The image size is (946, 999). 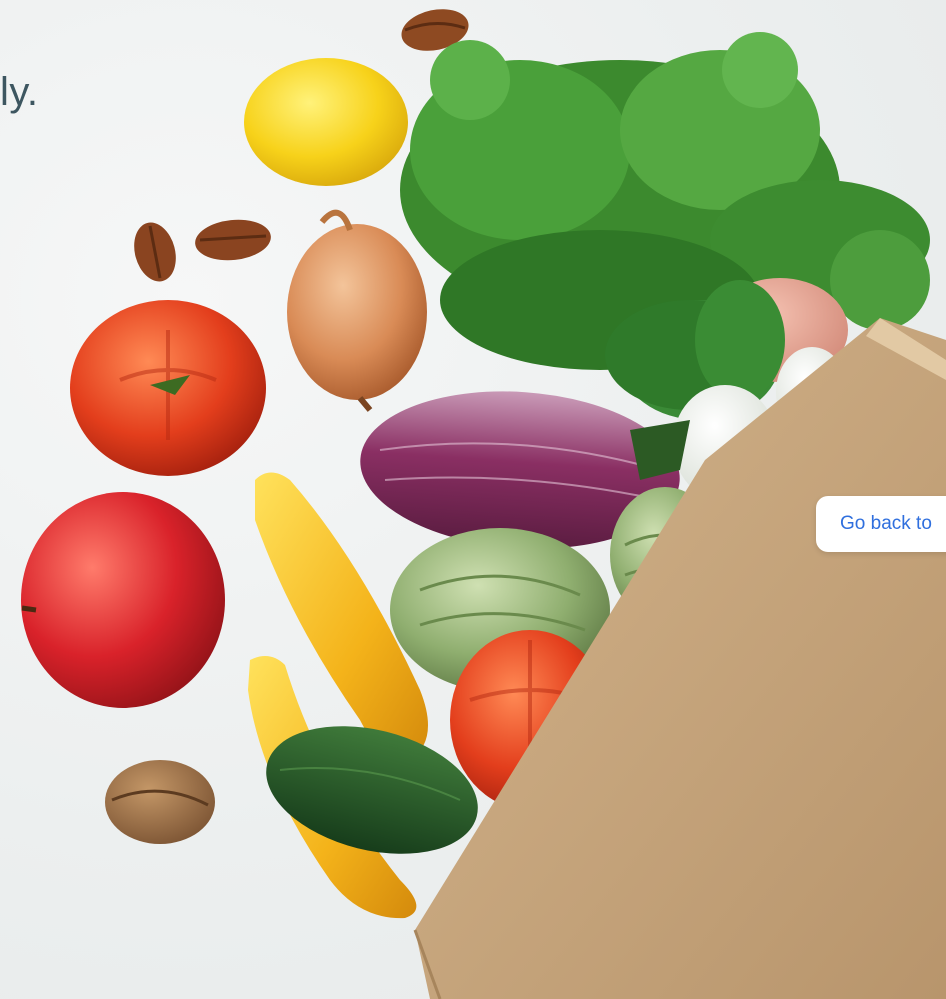 I want to click on pecan-left, so click(x=155, y=252).